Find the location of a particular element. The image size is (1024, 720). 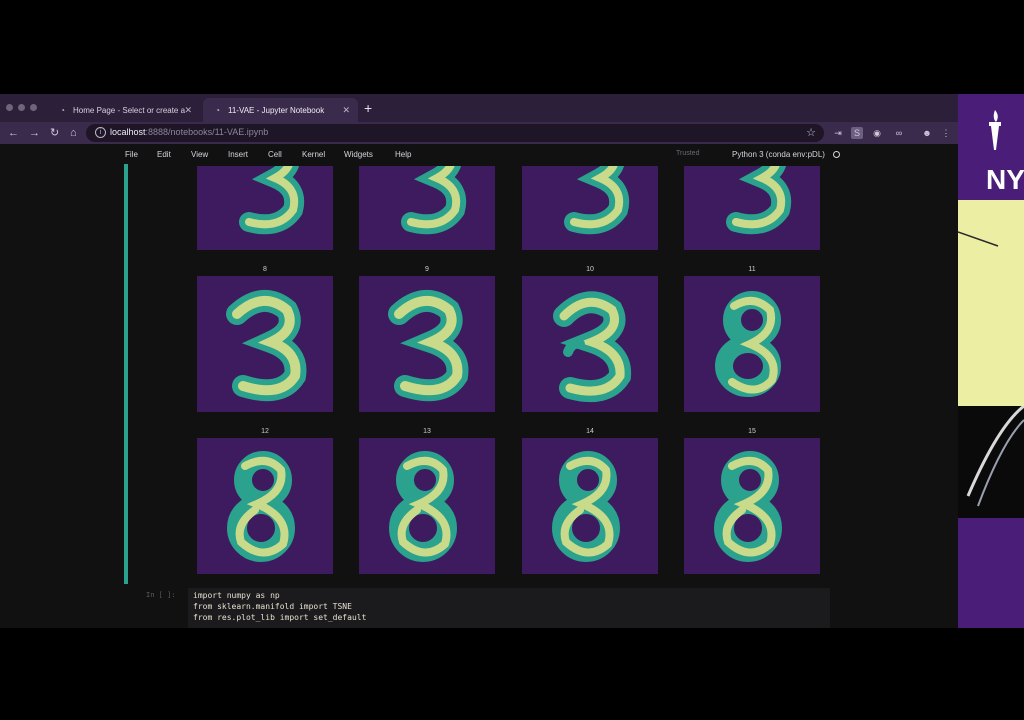

digit-label: 9 is located at coordinates (427, 269).